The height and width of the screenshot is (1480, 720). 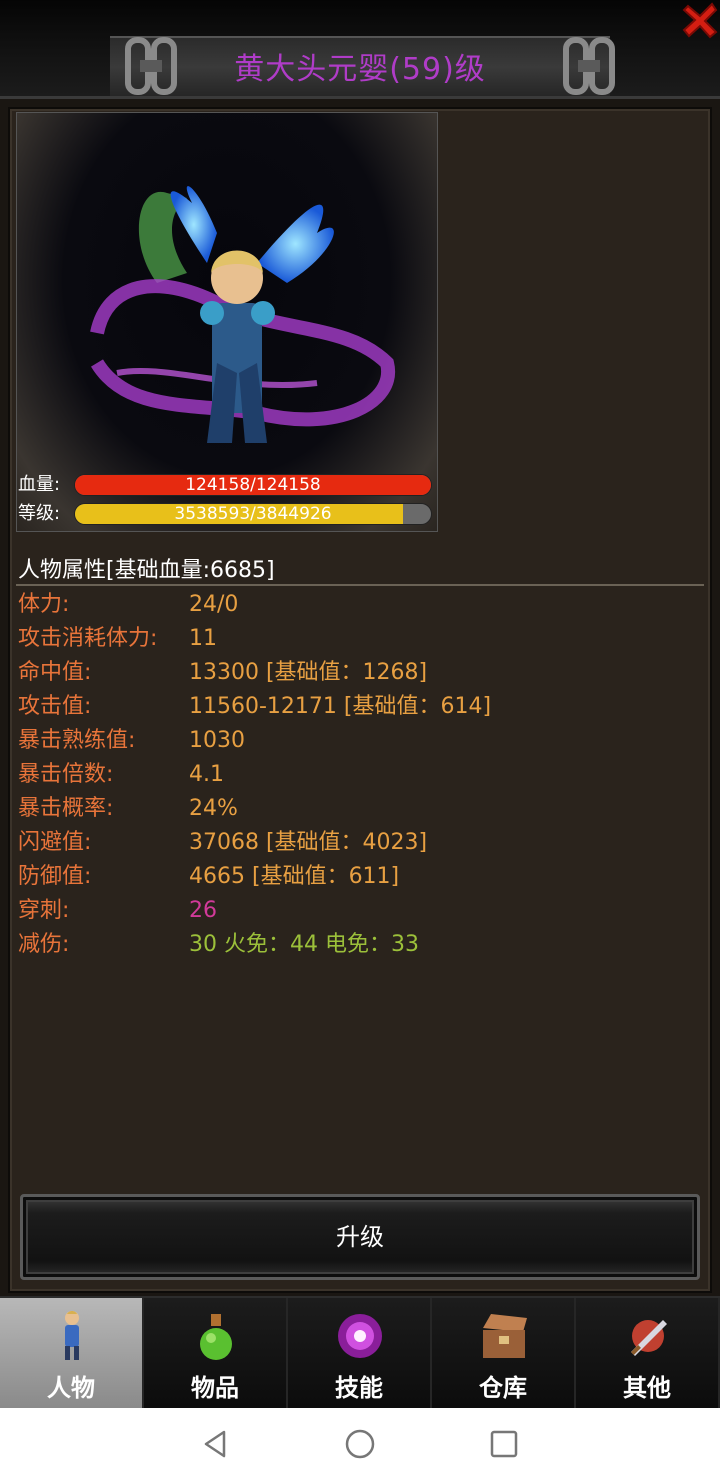 I want to click on tab-label: 其他, so click(x=647, y=1388).